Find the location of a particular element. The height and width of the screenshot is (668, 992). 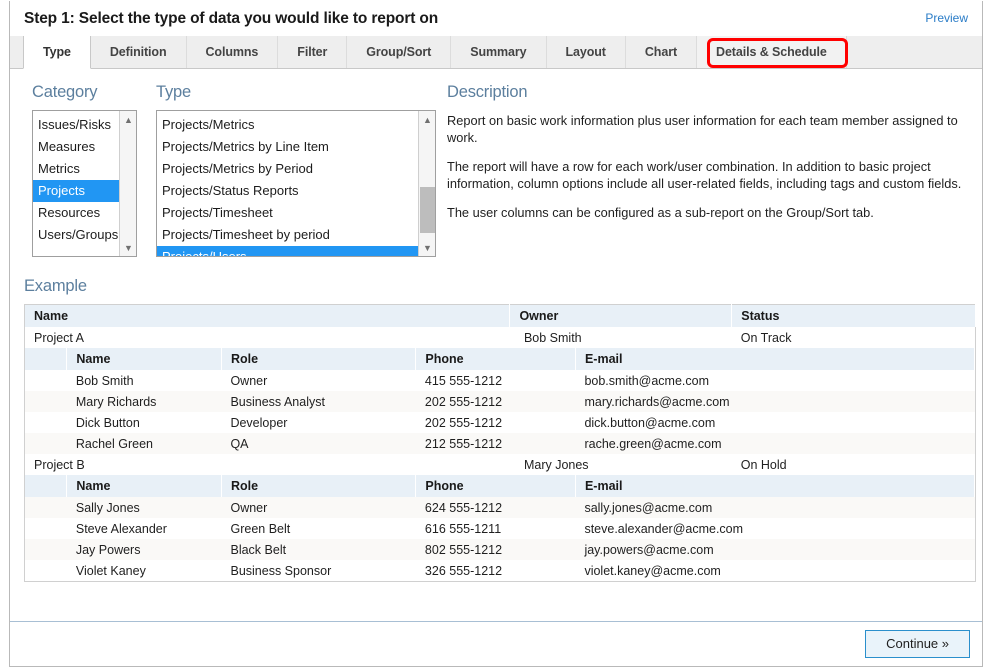

type-option-users: Projects/Users is located at coordinates (296, 251).